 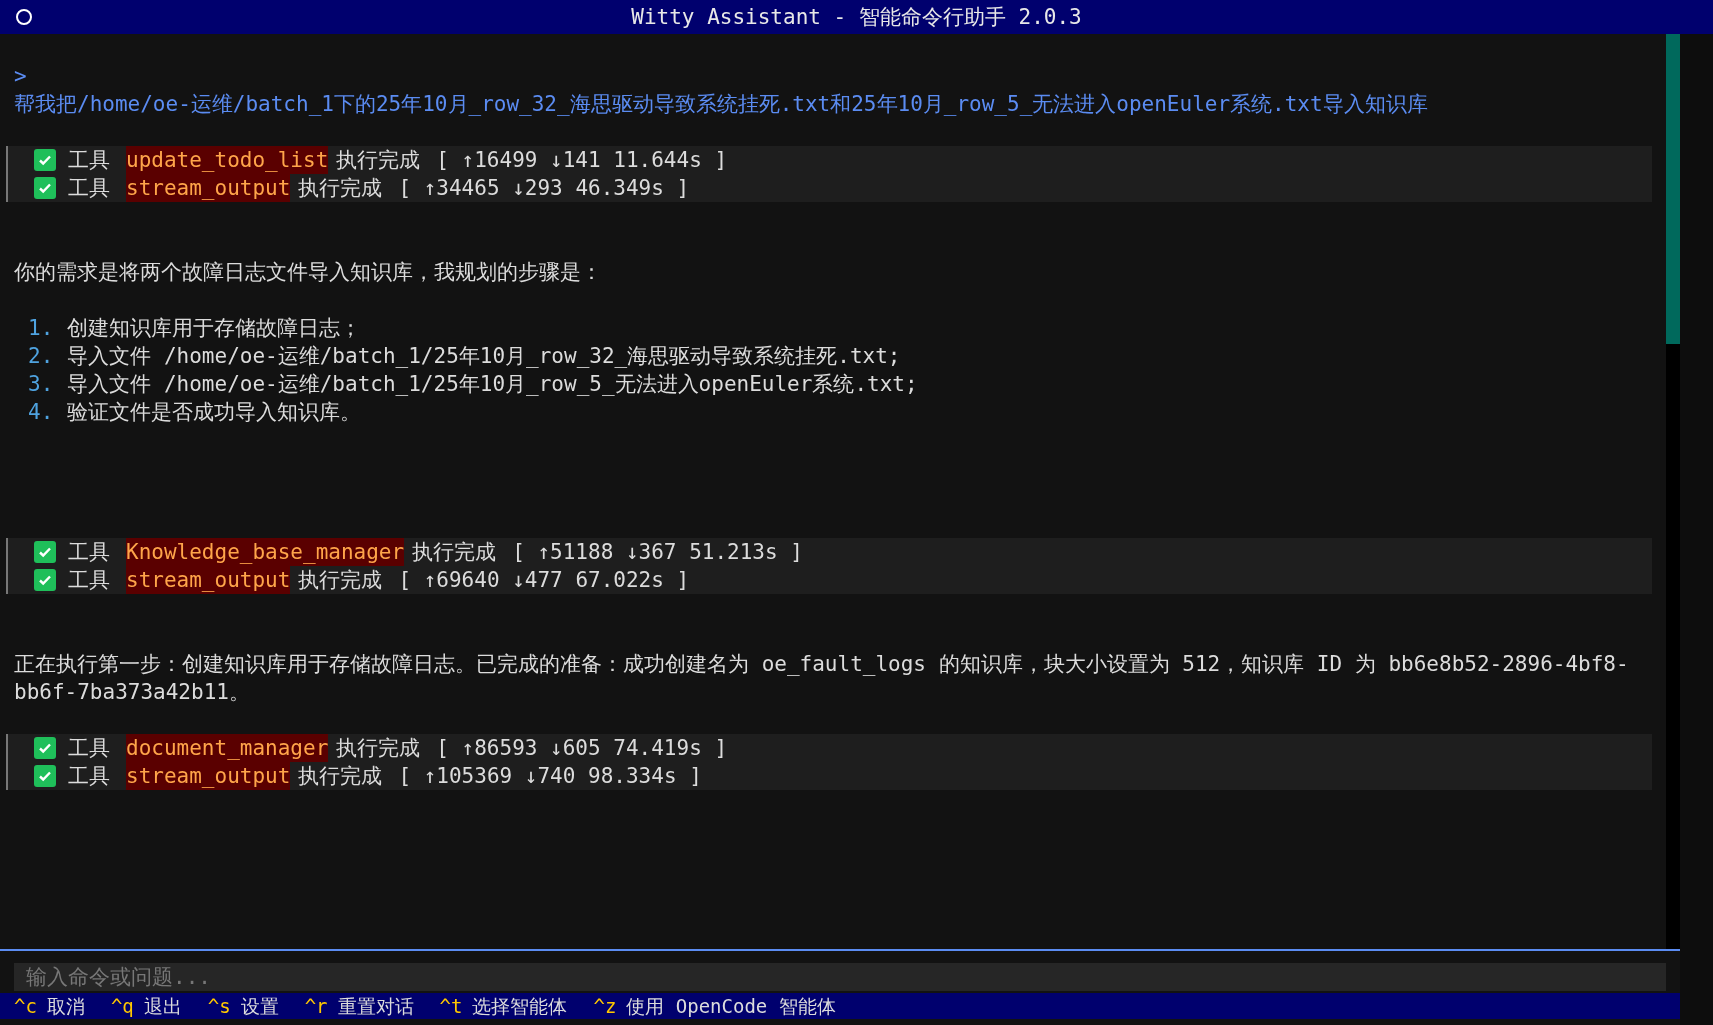 I want to click on tool-stats: [ ↑51188 ↓367 51.213s ], so click(x=657, y=552).